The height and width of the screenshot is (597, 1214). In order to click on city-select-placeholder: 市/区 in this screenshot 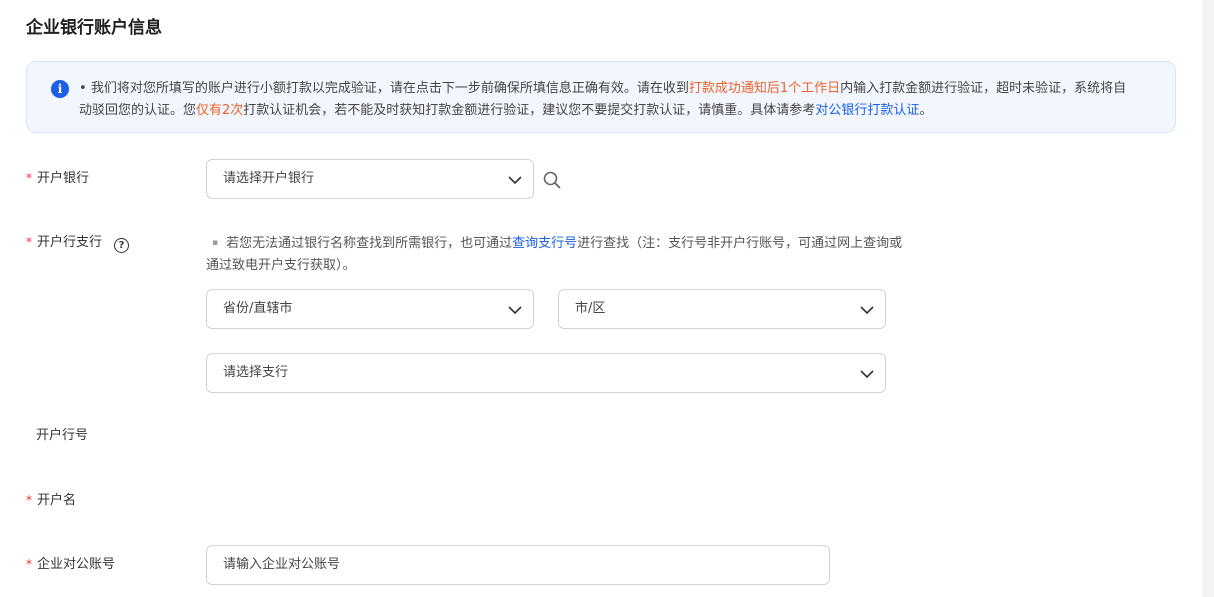, I will do `click(590, 308)`.